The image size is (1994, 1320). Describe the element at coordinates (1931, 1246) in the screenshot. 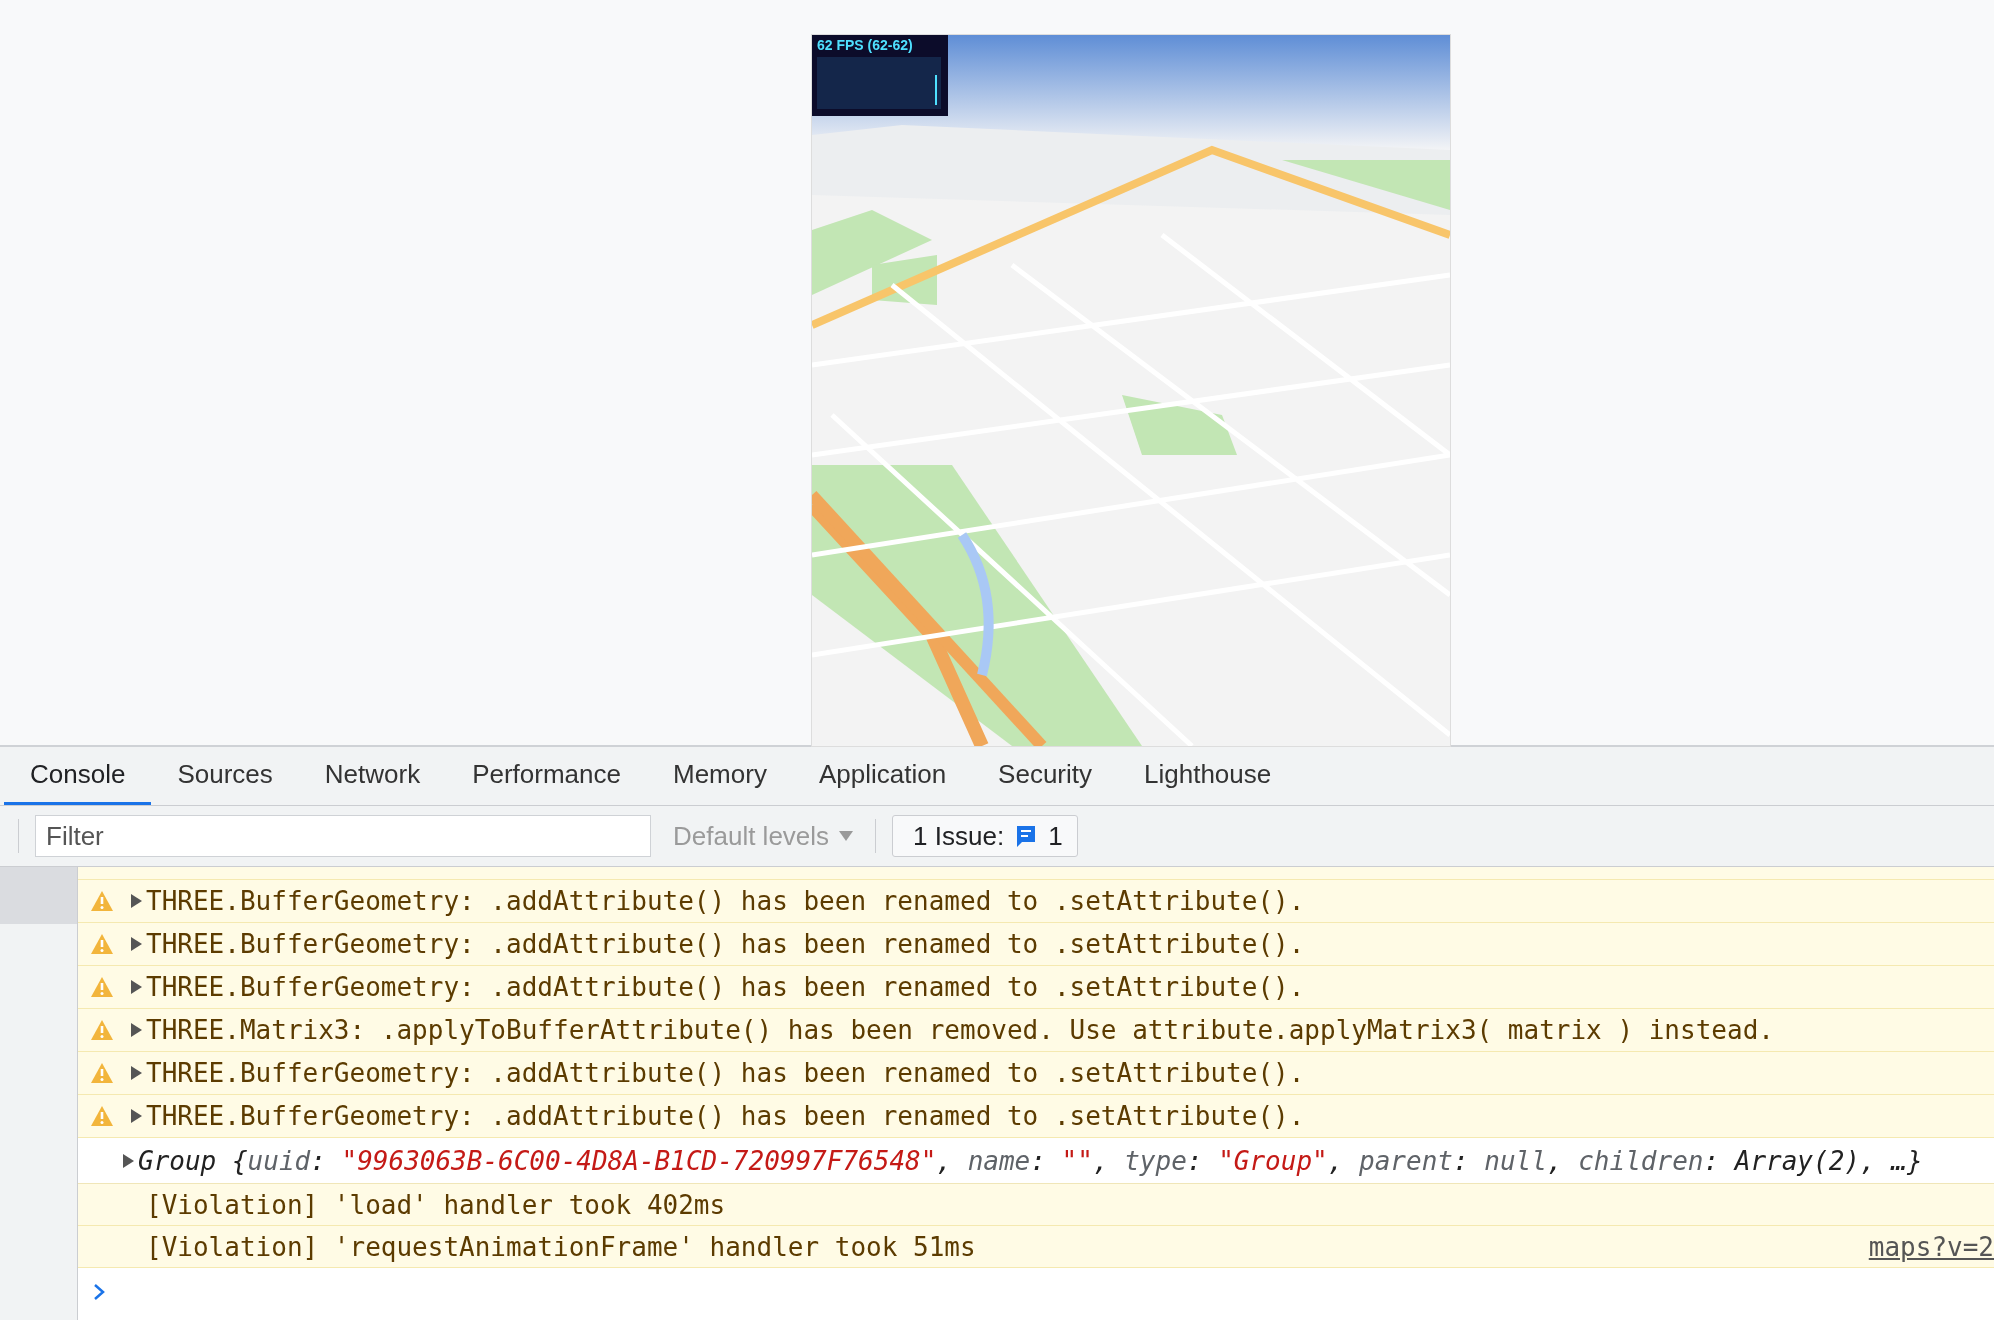

I see `source-link: maps?v=2` at that location.